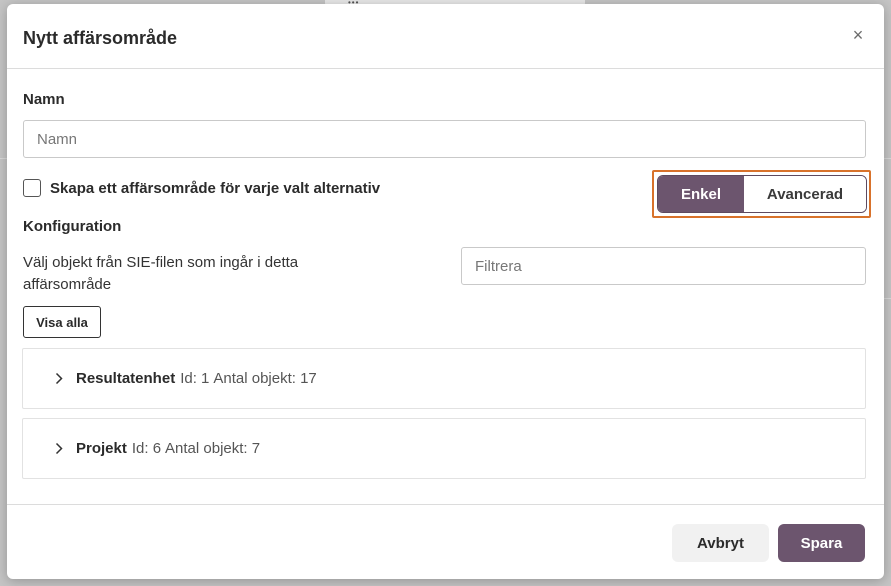 The height and width of the screenshot is (586, 891). What do you see at coordinates (445, 541) in the screenshot?
I see `dialog-footer: Avbryt Spara` at bounding box center [445, 541].